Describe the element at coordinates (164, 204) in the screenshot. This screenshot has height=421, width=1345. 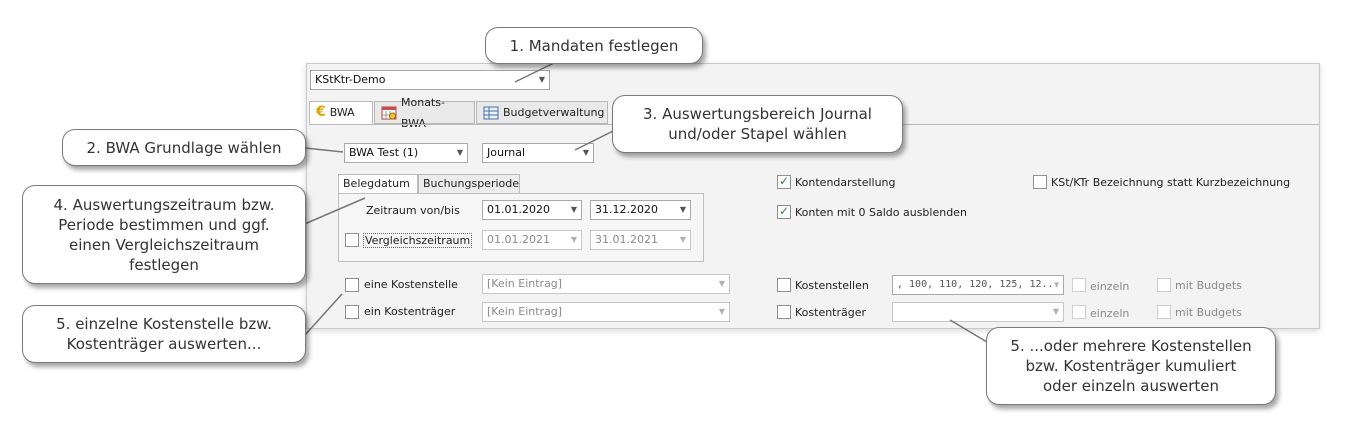
I see `callout-auswertungszeitraum-line1: 4. Auswertungszeitraum bzw.` at that location.